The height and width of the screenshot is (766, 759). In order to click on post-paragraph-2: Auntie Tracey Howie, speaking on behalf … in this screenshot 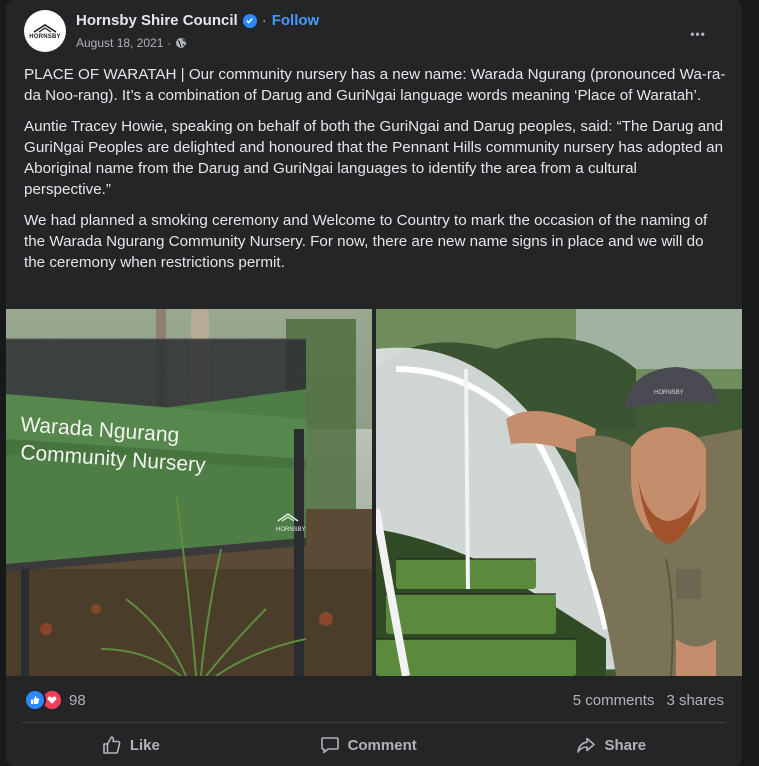, I will do `click(374, 158)`.